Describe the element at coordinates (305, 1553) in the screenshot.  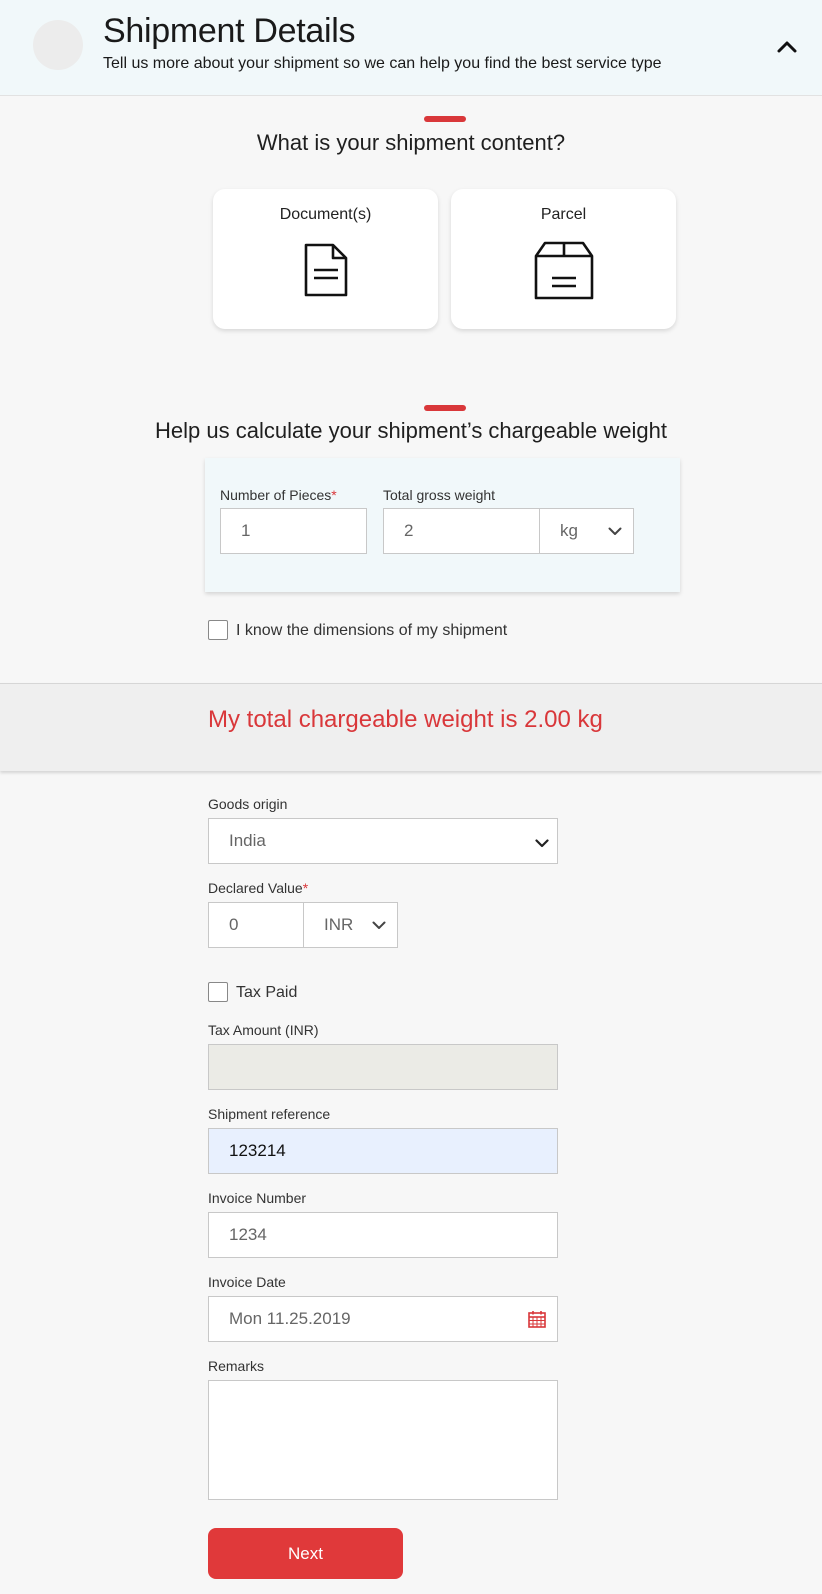
I see `next-button: Next` at that location.